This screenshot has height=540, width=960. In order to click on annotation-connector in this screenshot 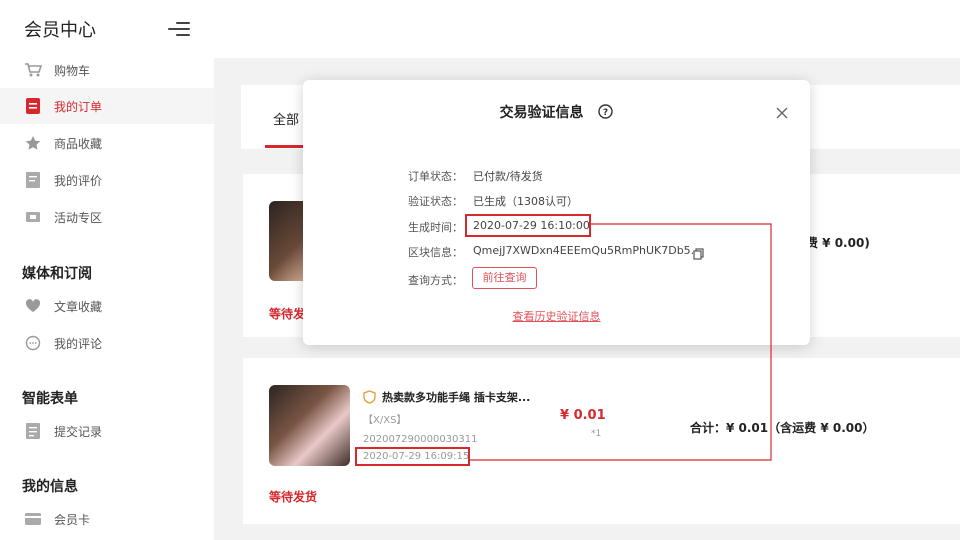, I will do `click(621, 342)`.